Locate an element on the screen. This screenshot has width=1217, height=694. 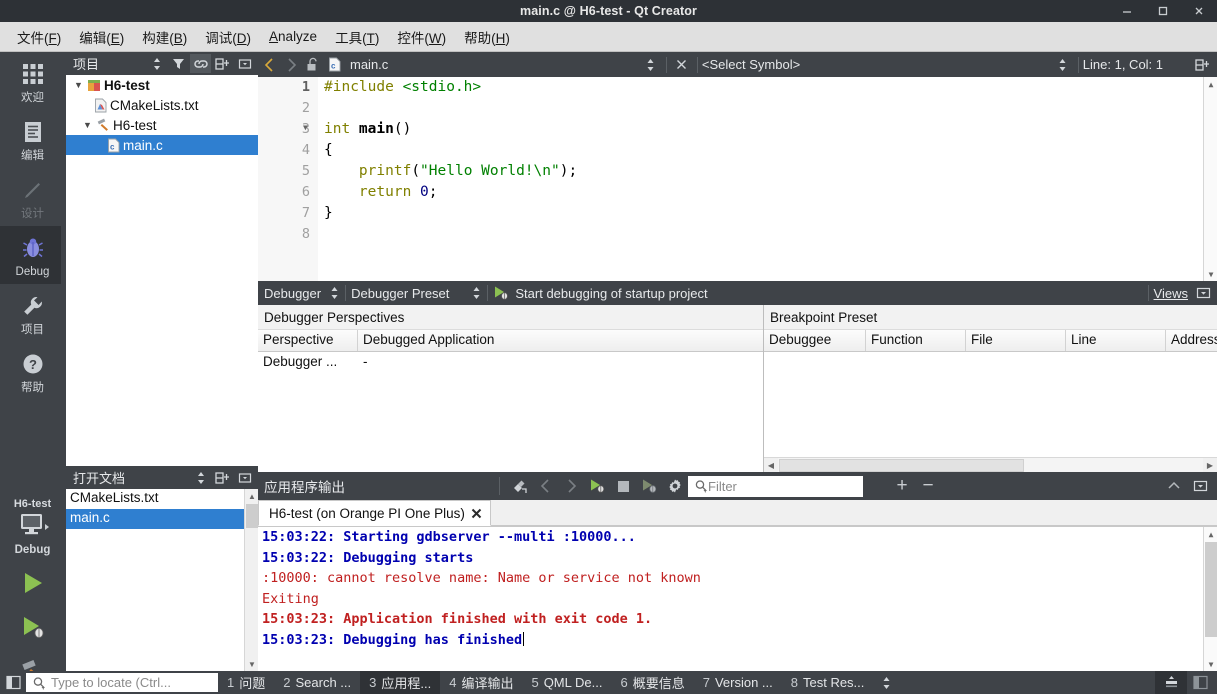
stop-icon is located at coordinates (623, 486).